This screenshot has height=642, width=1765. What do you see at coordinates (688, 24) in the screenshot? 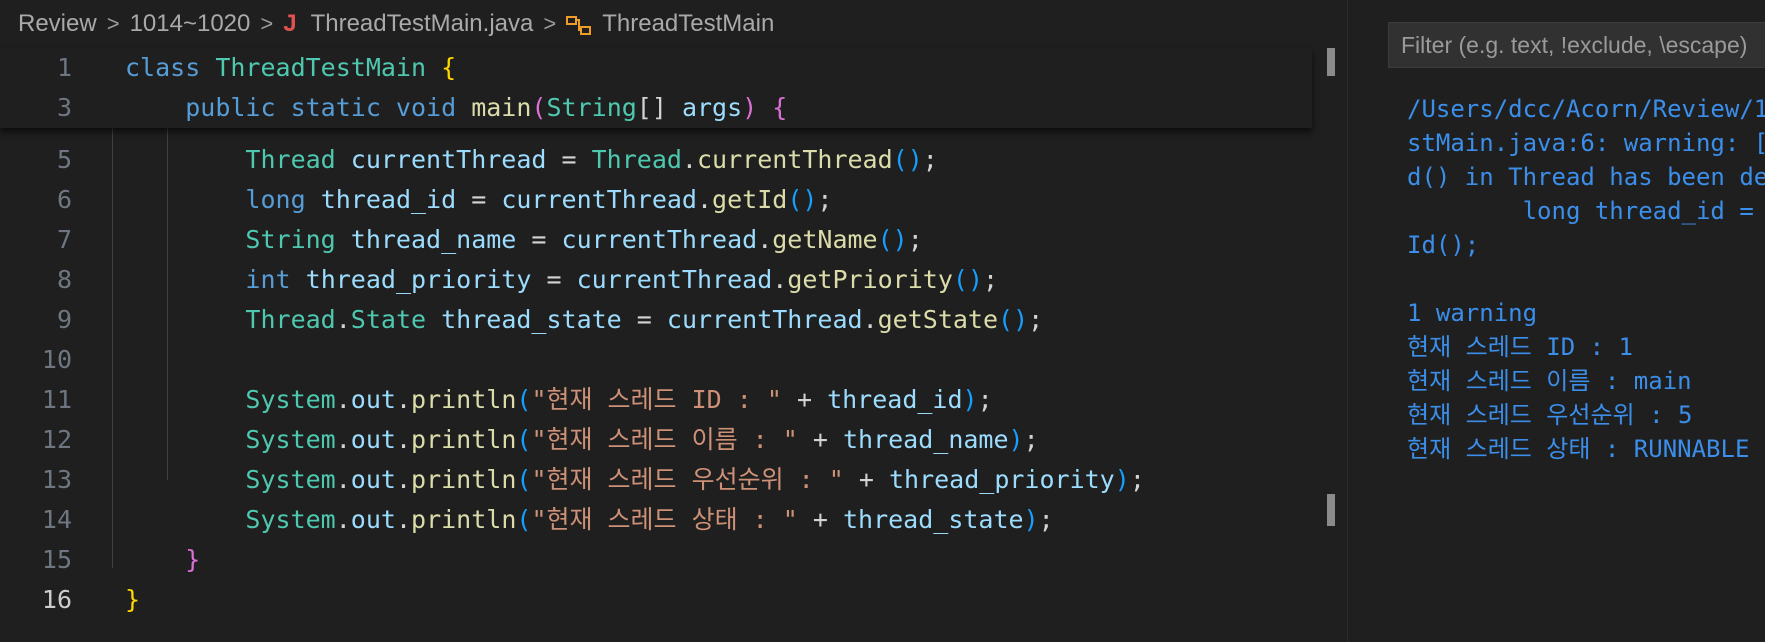
I see `breadcrumb-class: ThreadTestMain` at bounding box center [688, 24].